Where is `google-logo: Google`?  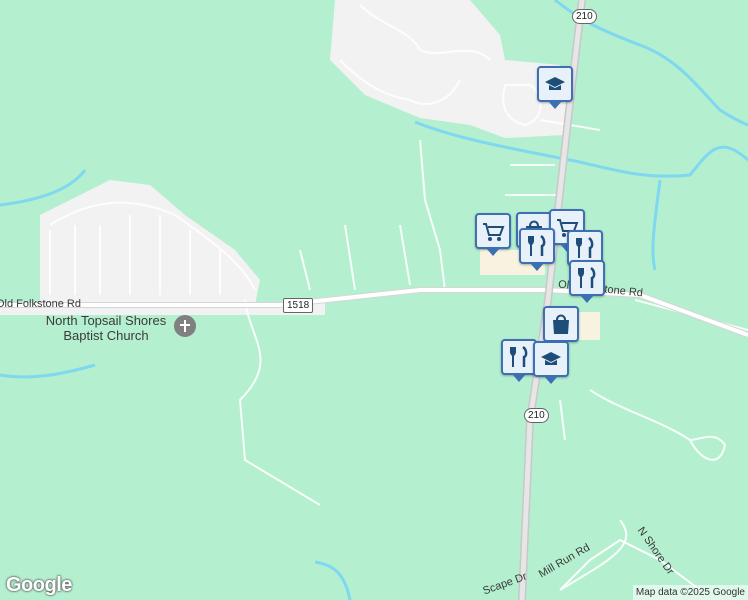 google-logo: Google is located at coordinates (39, 585).